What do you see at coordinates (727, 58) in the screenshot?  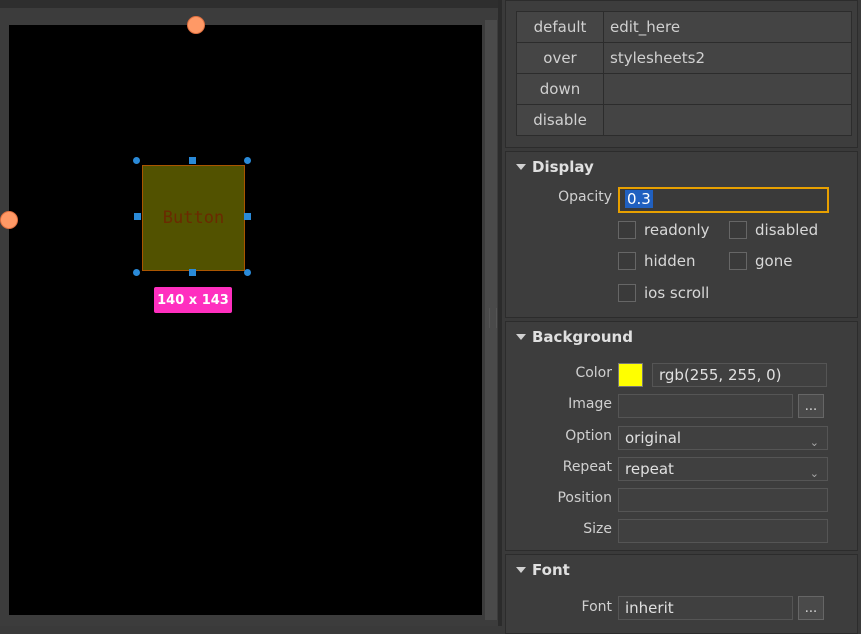 I see `state-value: stylesheets2` at bounding box center [727, 58].